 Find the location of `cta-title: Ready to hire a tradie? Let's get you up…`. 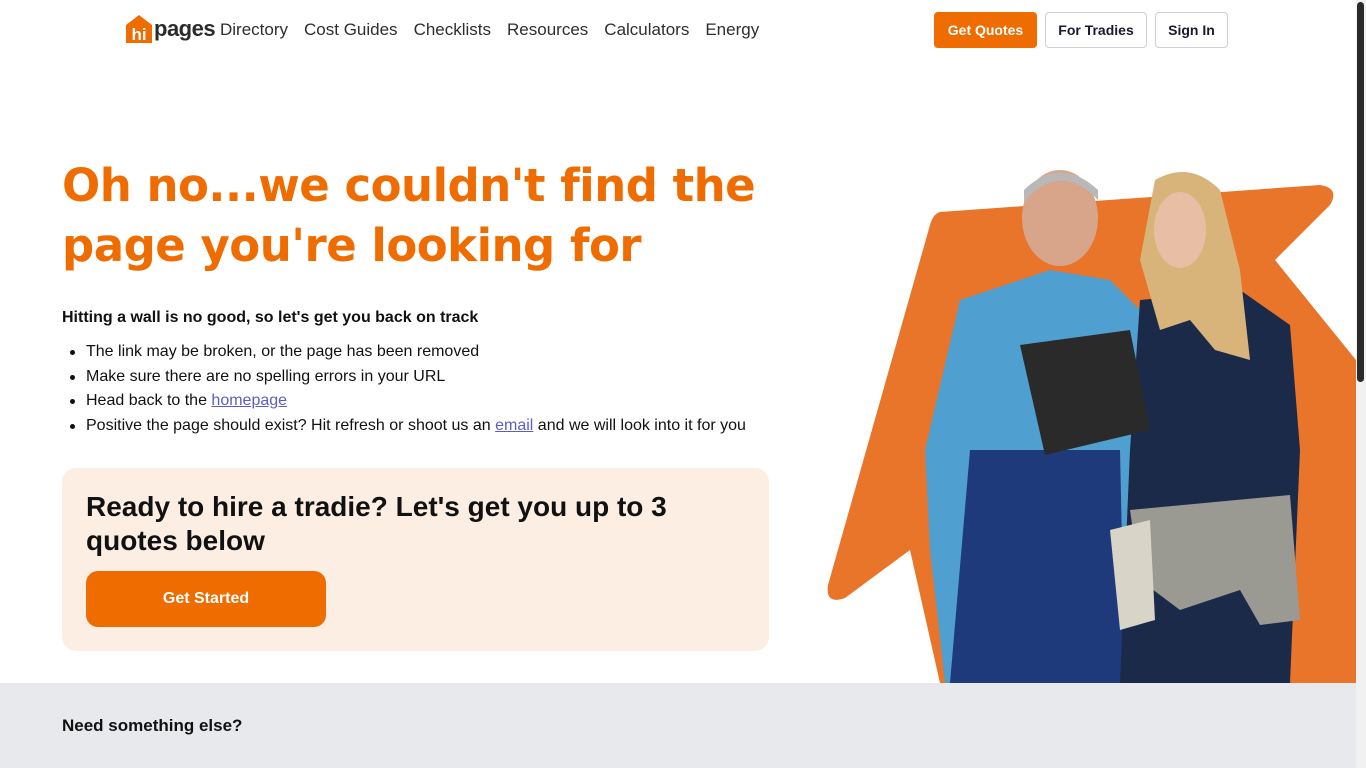

cta-title: Ready to hire a tradie? Let's get you up… is located at coordinates (376, 523).